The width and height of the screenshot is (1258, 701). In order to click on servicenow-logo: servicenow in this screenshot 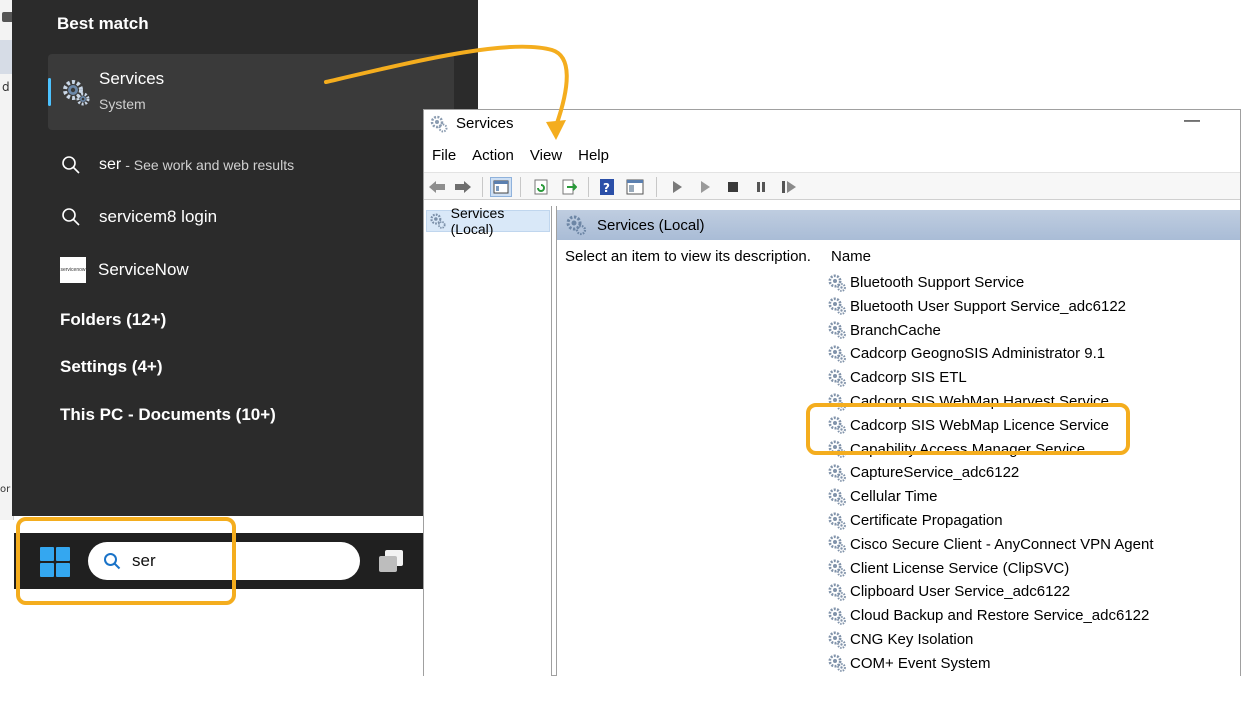, I will do `click(73, 270)`.